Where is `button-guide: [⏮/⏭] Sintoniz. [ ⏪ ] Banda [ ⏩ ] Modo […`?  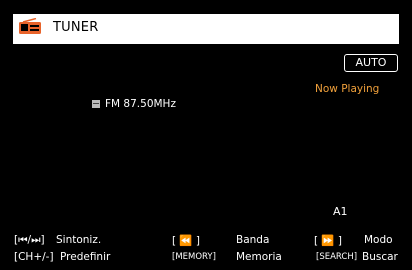
button-guide: [⏮/⏭] Sintoniz. [ ⏪ ] Banda [ ⏩ ] Modo [… is located at coordinates (213, 250).